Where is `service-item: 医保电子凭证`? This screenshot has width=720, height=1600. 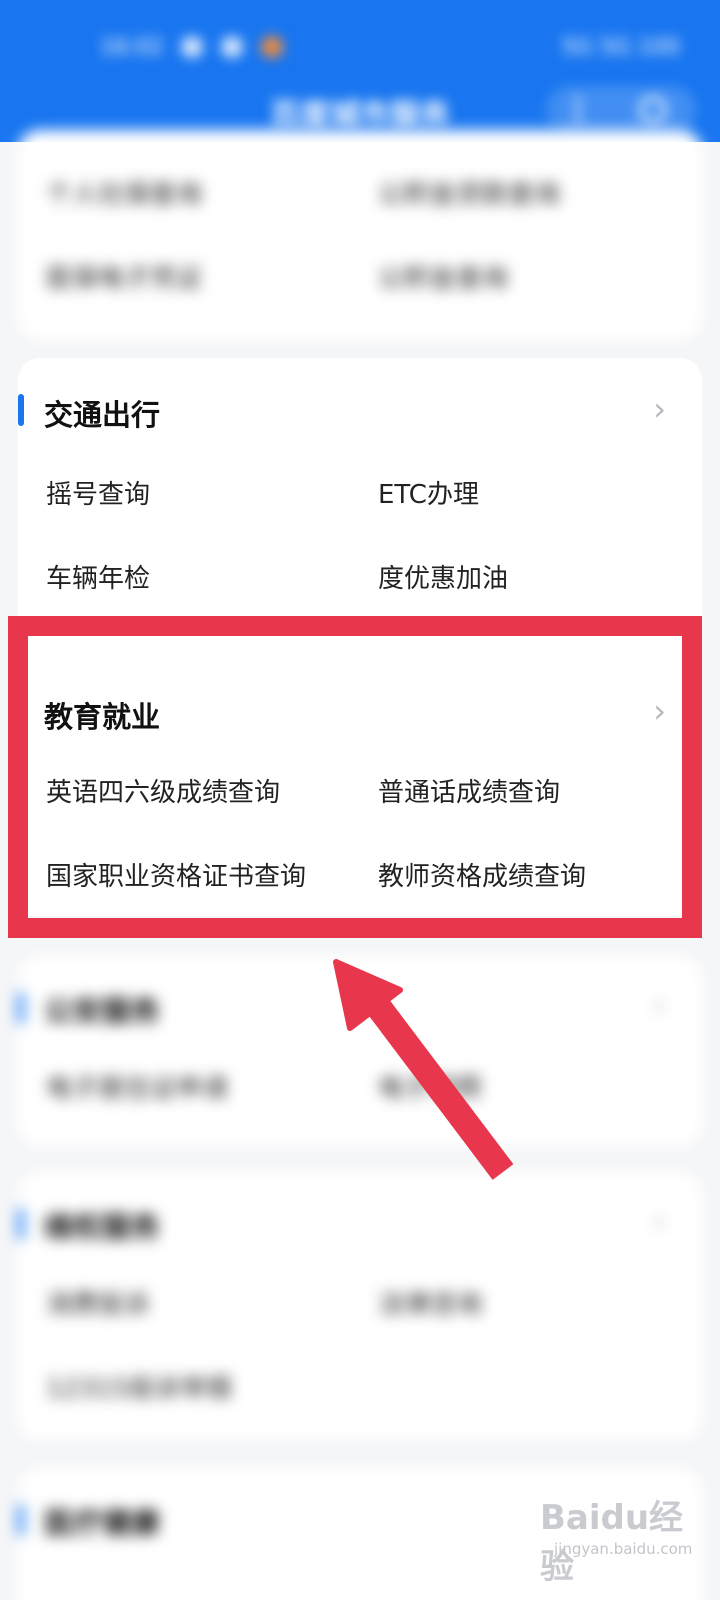
service-item: 医保电子凭证 is located at coordinates (124, 276).